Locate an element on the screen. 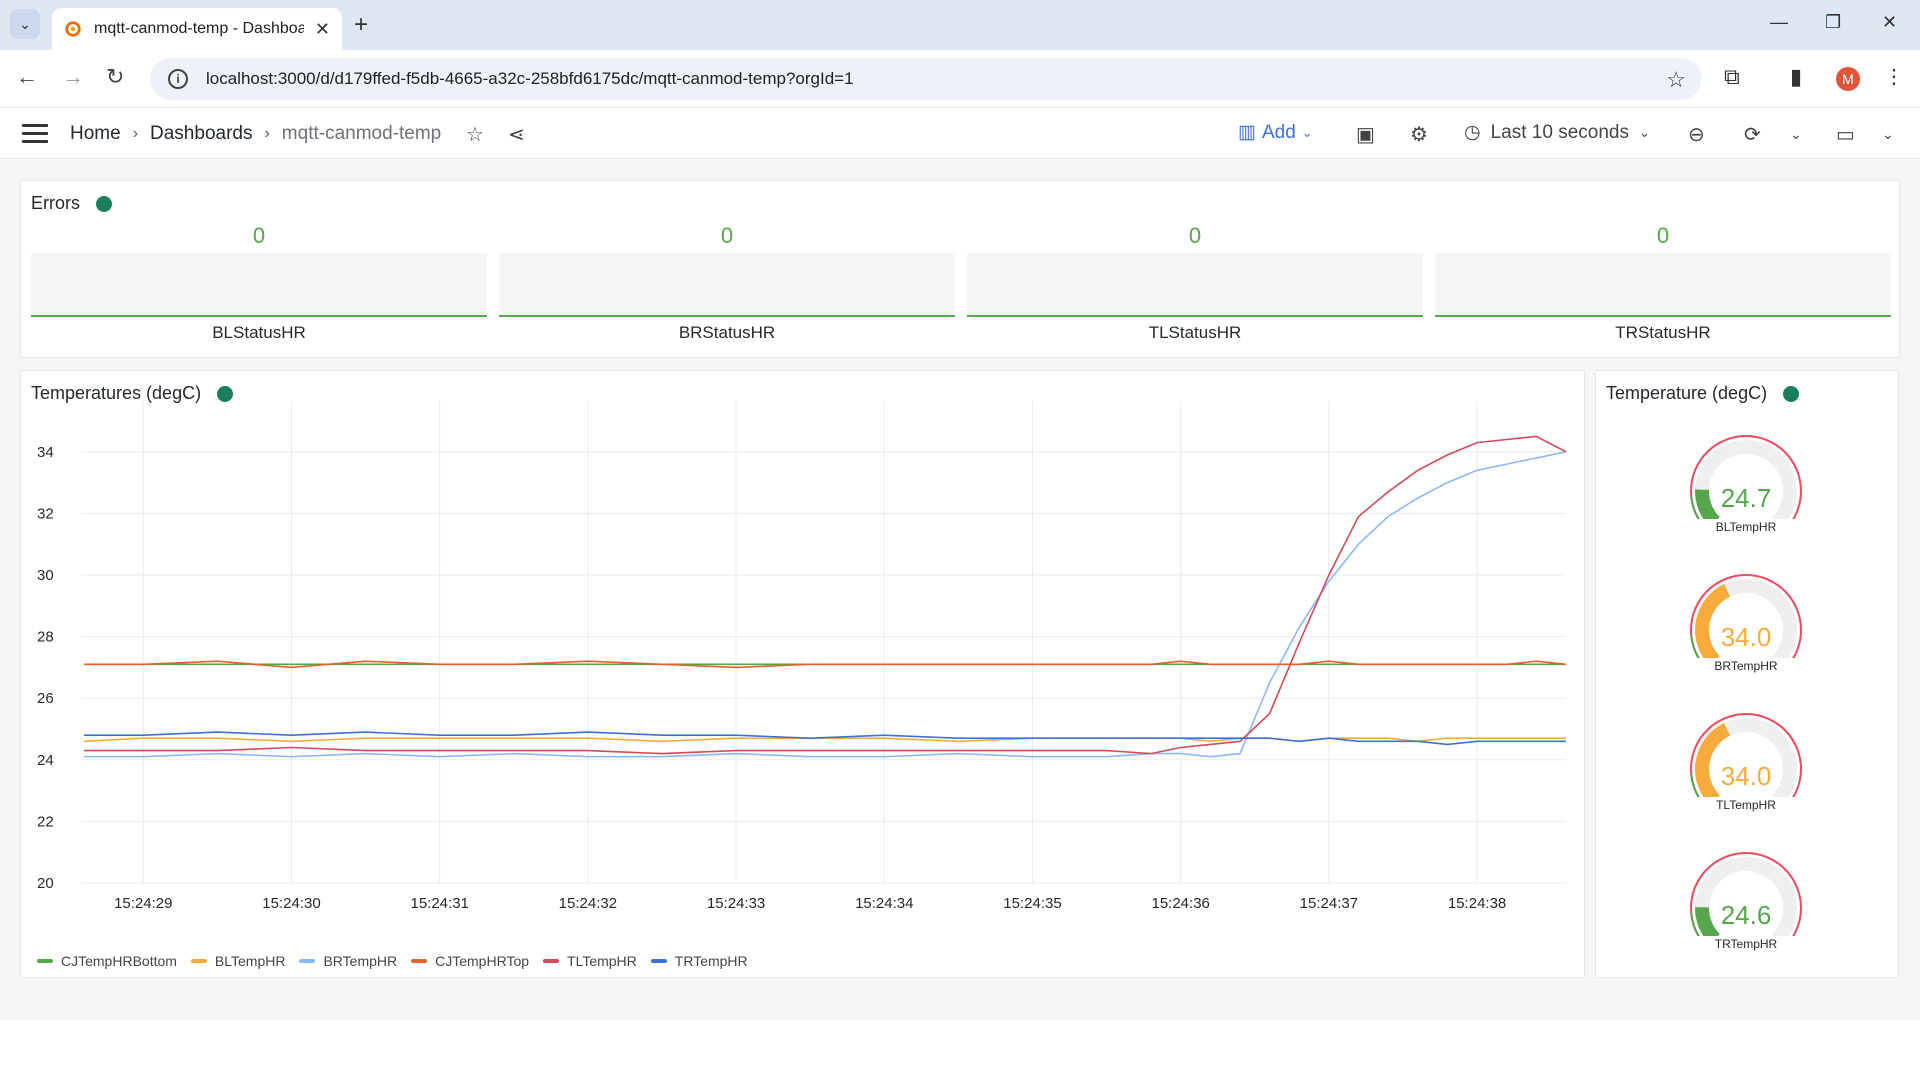 The height and width of the screenshot is (1080, 1920). y-tick-label: 20 is located at coordinates (45, 883).